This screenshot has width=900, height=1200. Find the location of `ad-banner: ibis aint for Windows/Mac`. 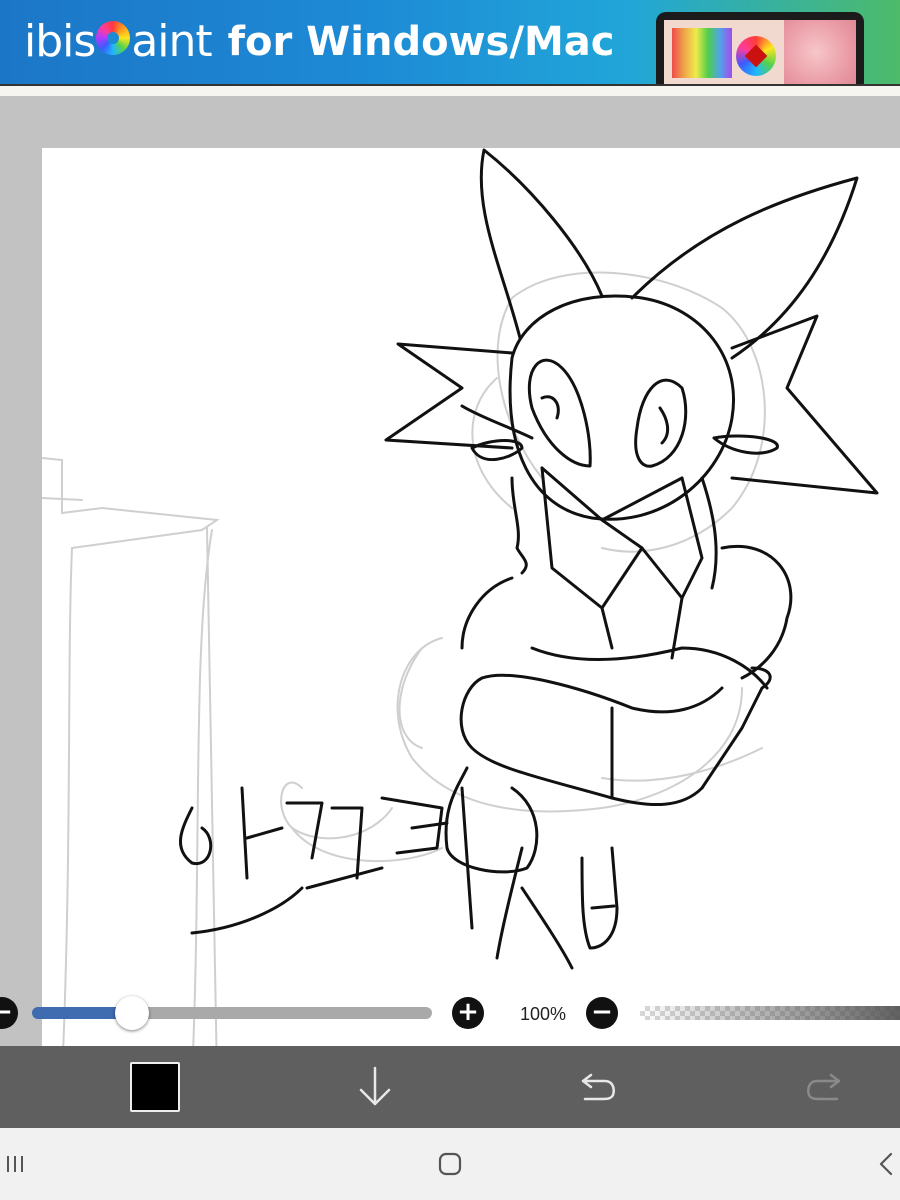

ad-banner: ibis aint for Windows/Mac is located at coordinates (450, 42).